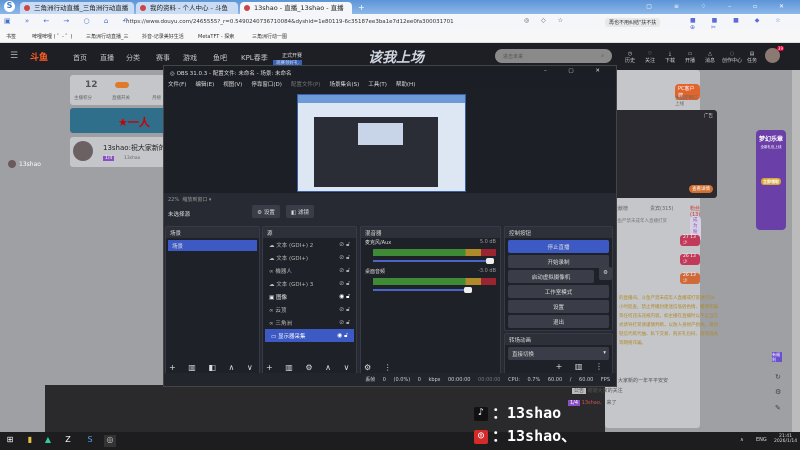 Image resolution: width=800 pixels, height=450 pixels. Describe the element at coordinates (269, 36) in the screenshot. I see `bookmark: 三角洲行动一图` at that location.